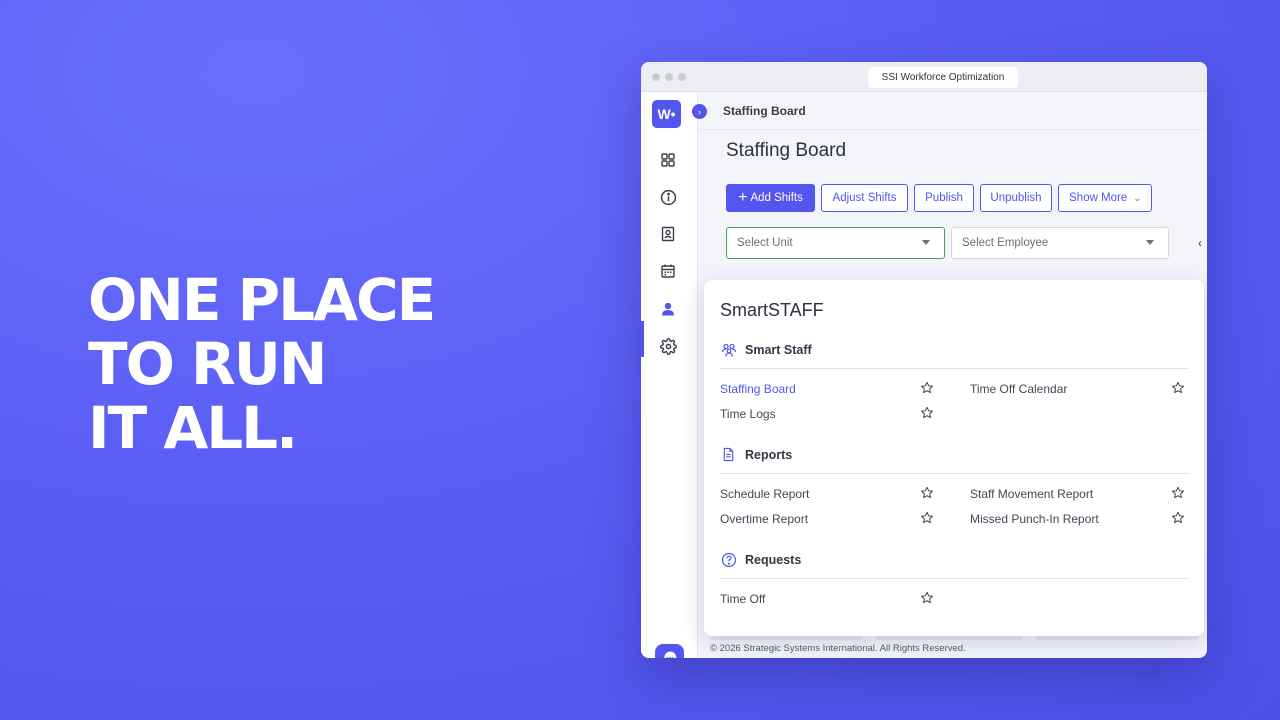 The image size is (1280, 720). I want to click on sidebar: W•, so click(669, 375).